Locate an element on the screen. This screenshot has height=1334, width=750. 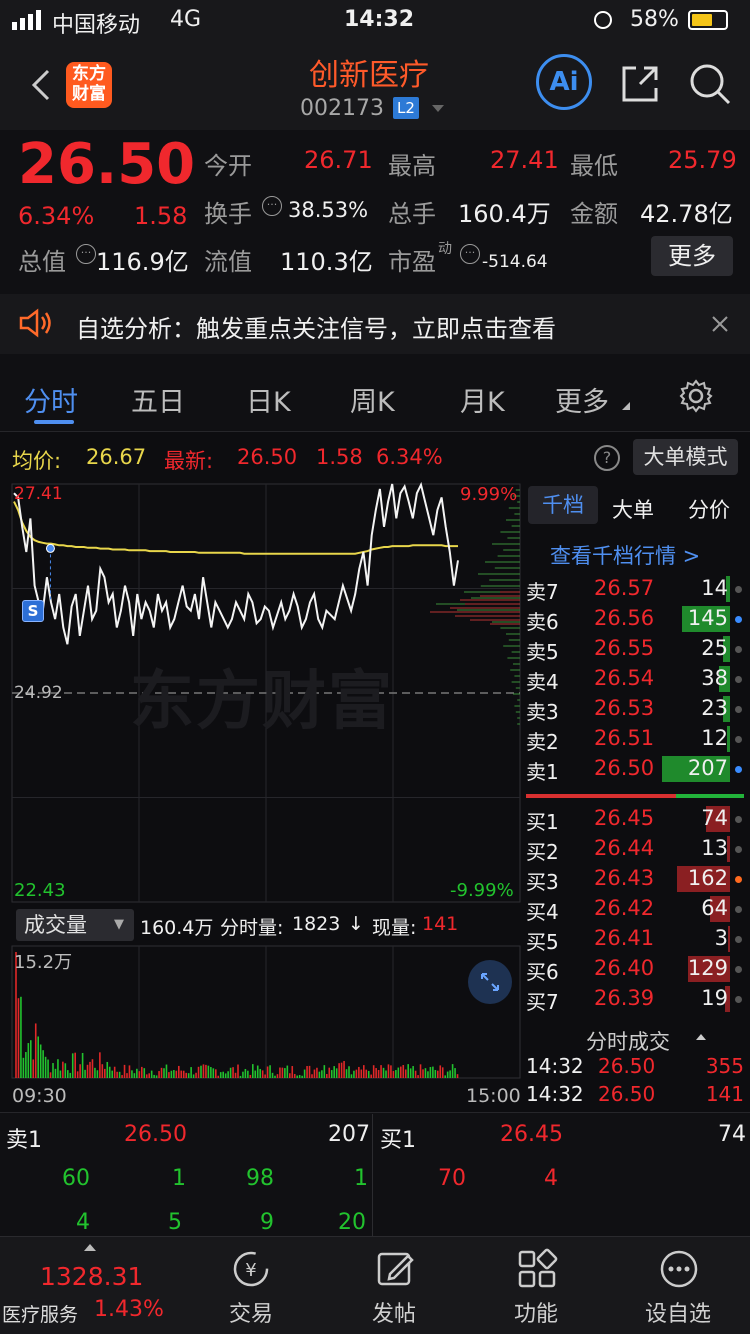
bid-level-row: 买4 26.42 64 is located at coordinates (638, 909).